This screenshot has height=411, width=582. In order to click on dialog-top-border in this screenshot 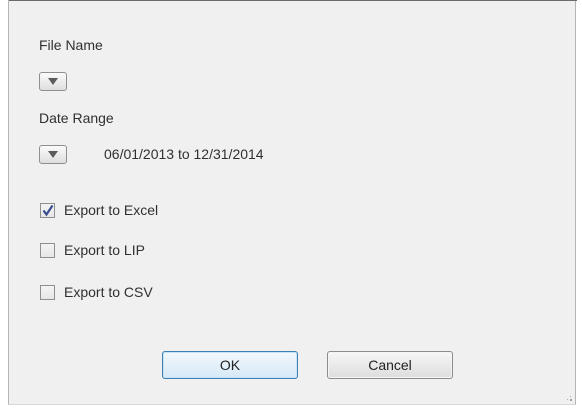, I will do `click(293, 0)`.